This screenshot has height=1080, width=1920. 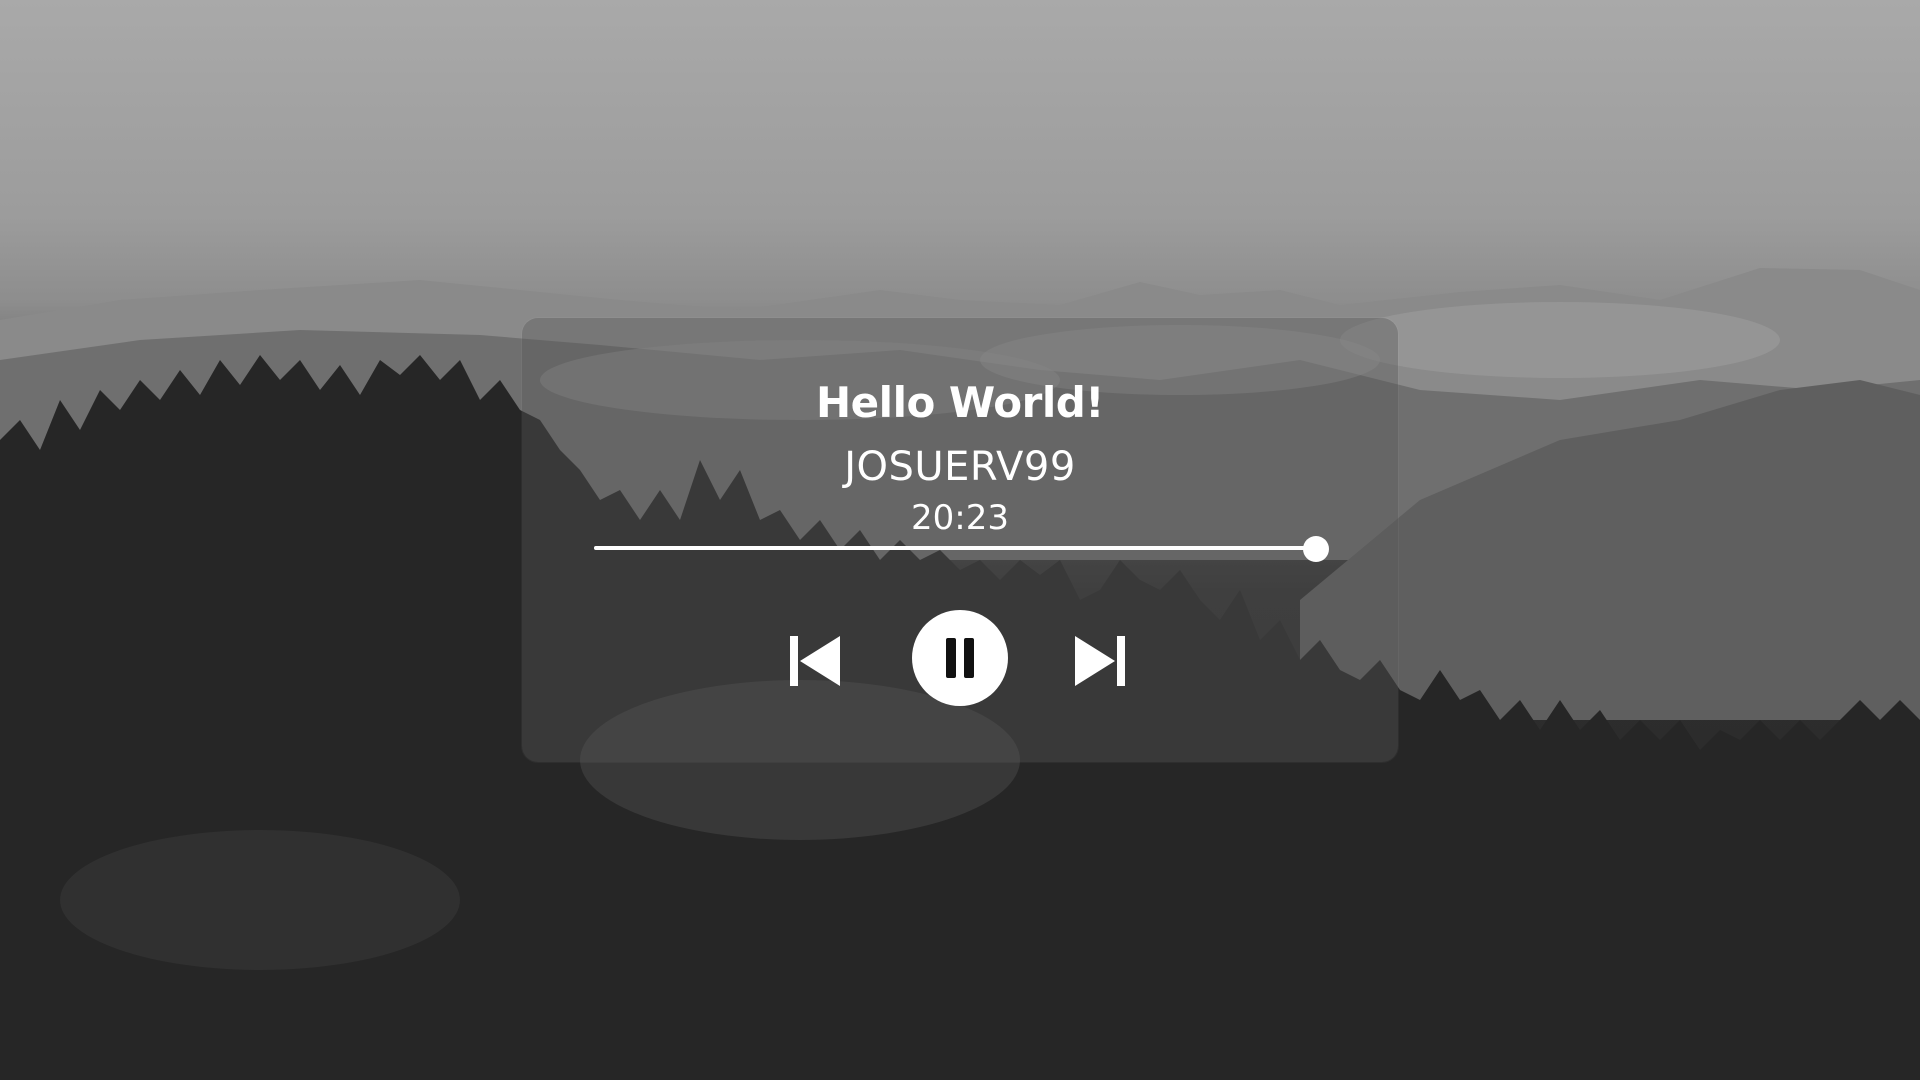 I want to click on pause-icon, so click(x=960, y=658).